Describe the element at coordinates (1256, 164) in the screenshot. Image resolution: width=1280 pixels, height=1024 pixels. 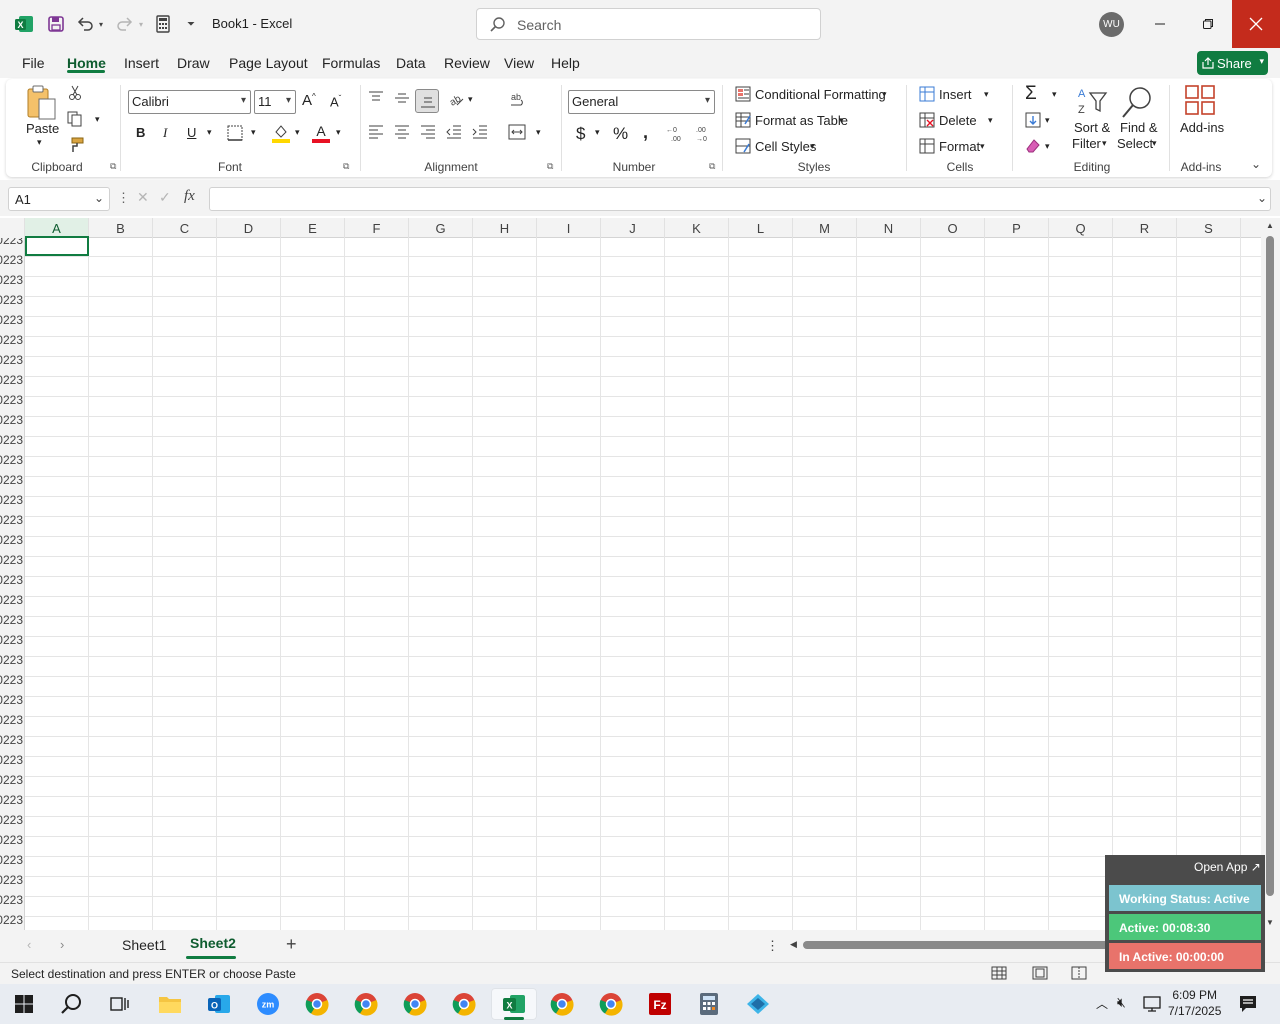
I see `collapse-ribbon-icon: ⌄` at that location.